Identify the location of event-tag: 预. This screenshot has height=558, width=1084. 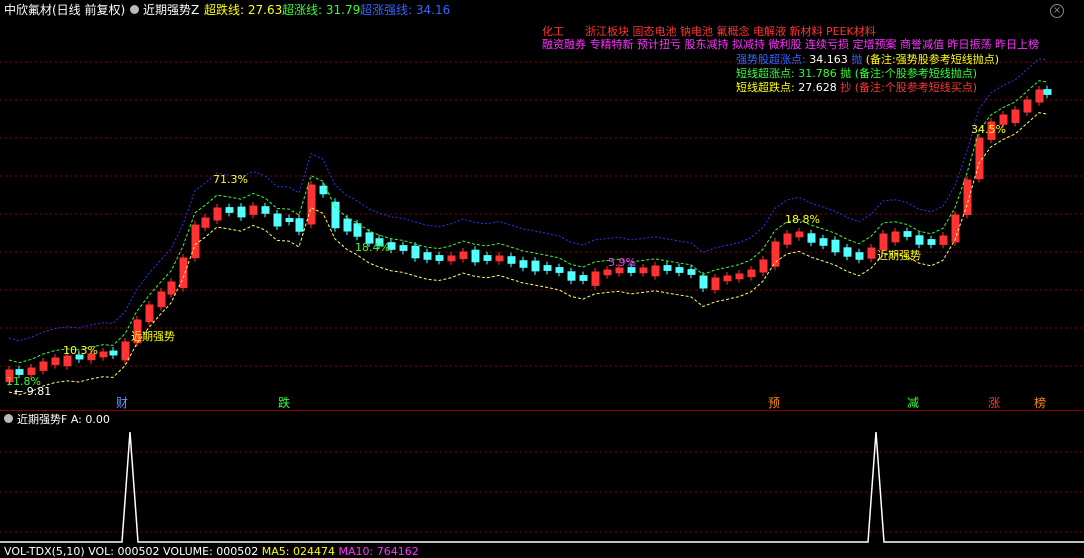
(774, 403).